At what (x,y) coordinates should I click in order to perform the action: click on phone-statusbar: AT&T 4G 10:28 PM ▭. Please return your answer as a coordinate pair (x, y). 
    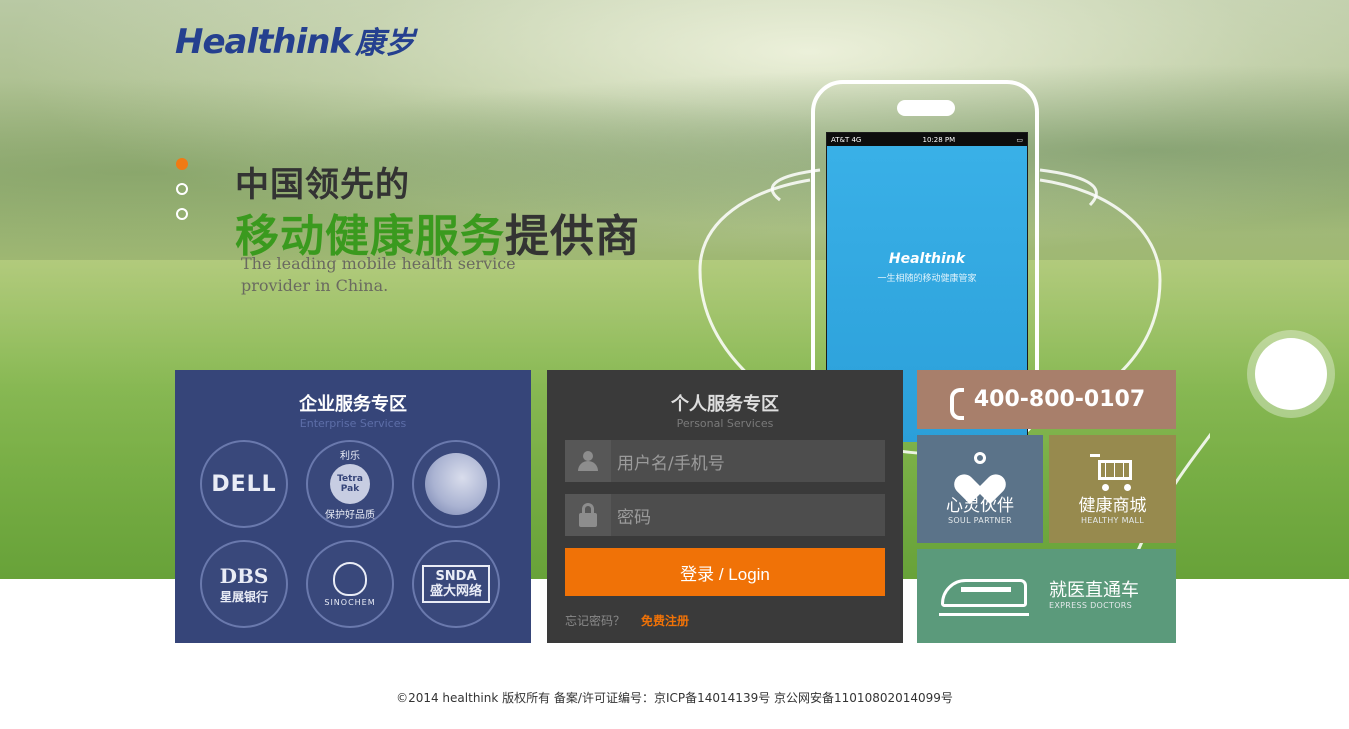
    Looking at the image, I should click on (927, 139).